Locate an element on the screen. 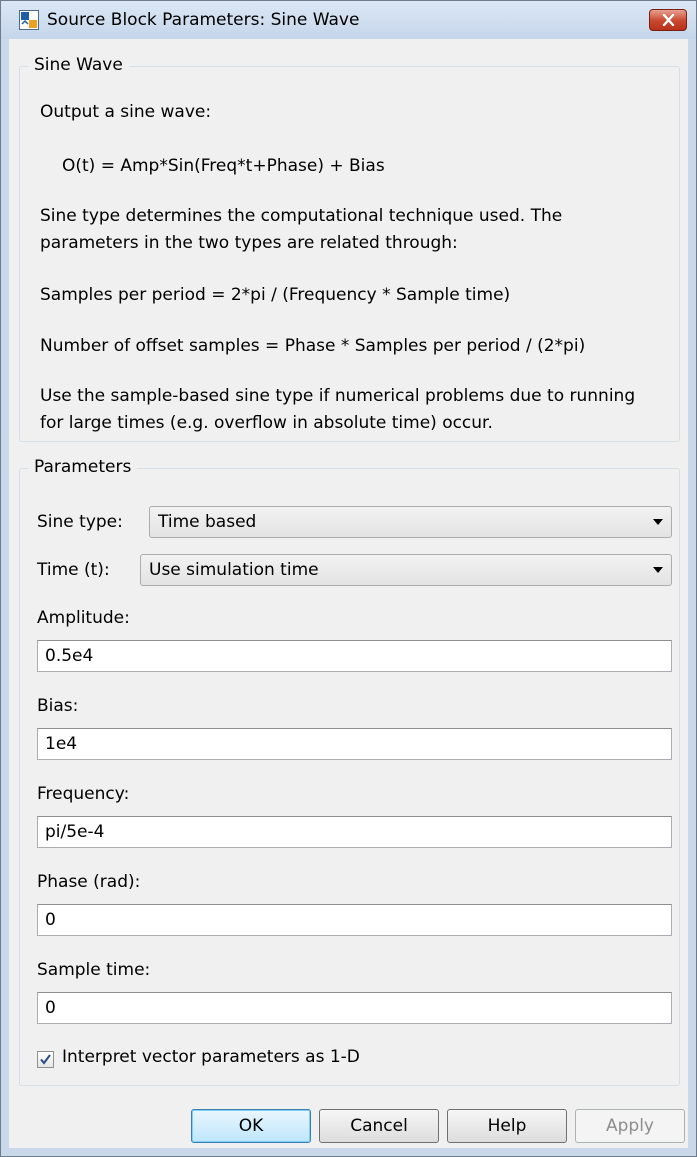 The width and height of the screenshot is (697, 1157). simulink-block-icon is located at coordinates (29, 20).